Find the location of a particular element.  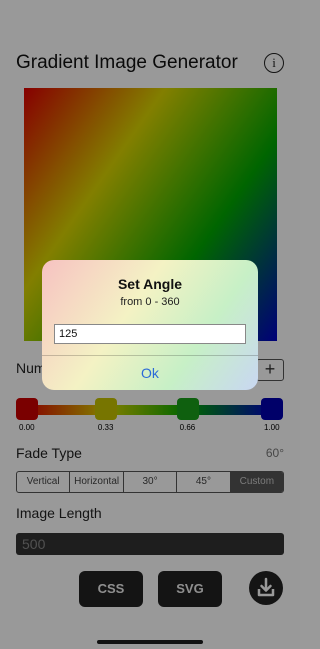

ok-button: Ok is located at coordinates (150, 373).